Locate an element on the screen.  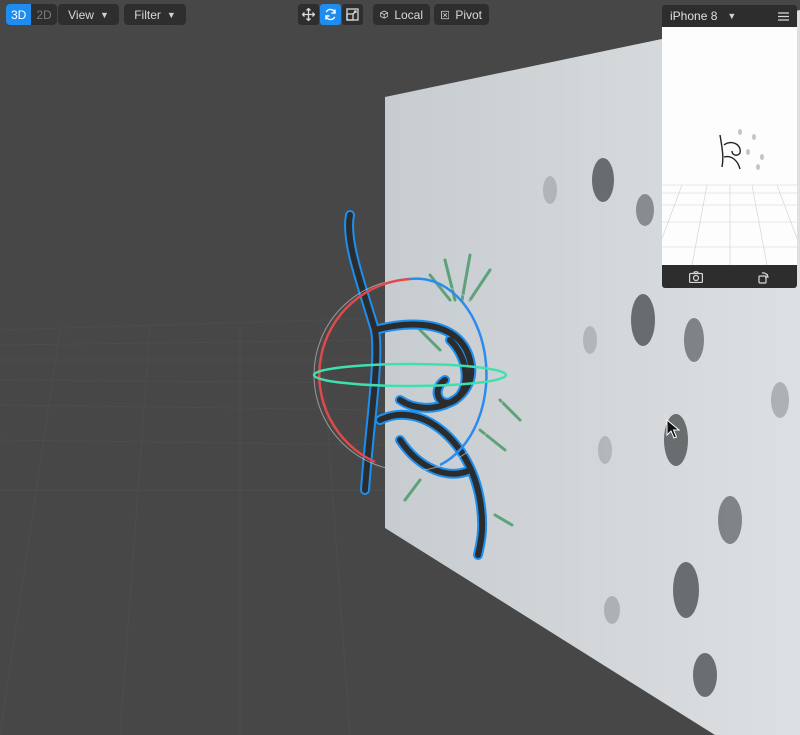
mode-2d-button: 2D is located at coordinates (43, 14).